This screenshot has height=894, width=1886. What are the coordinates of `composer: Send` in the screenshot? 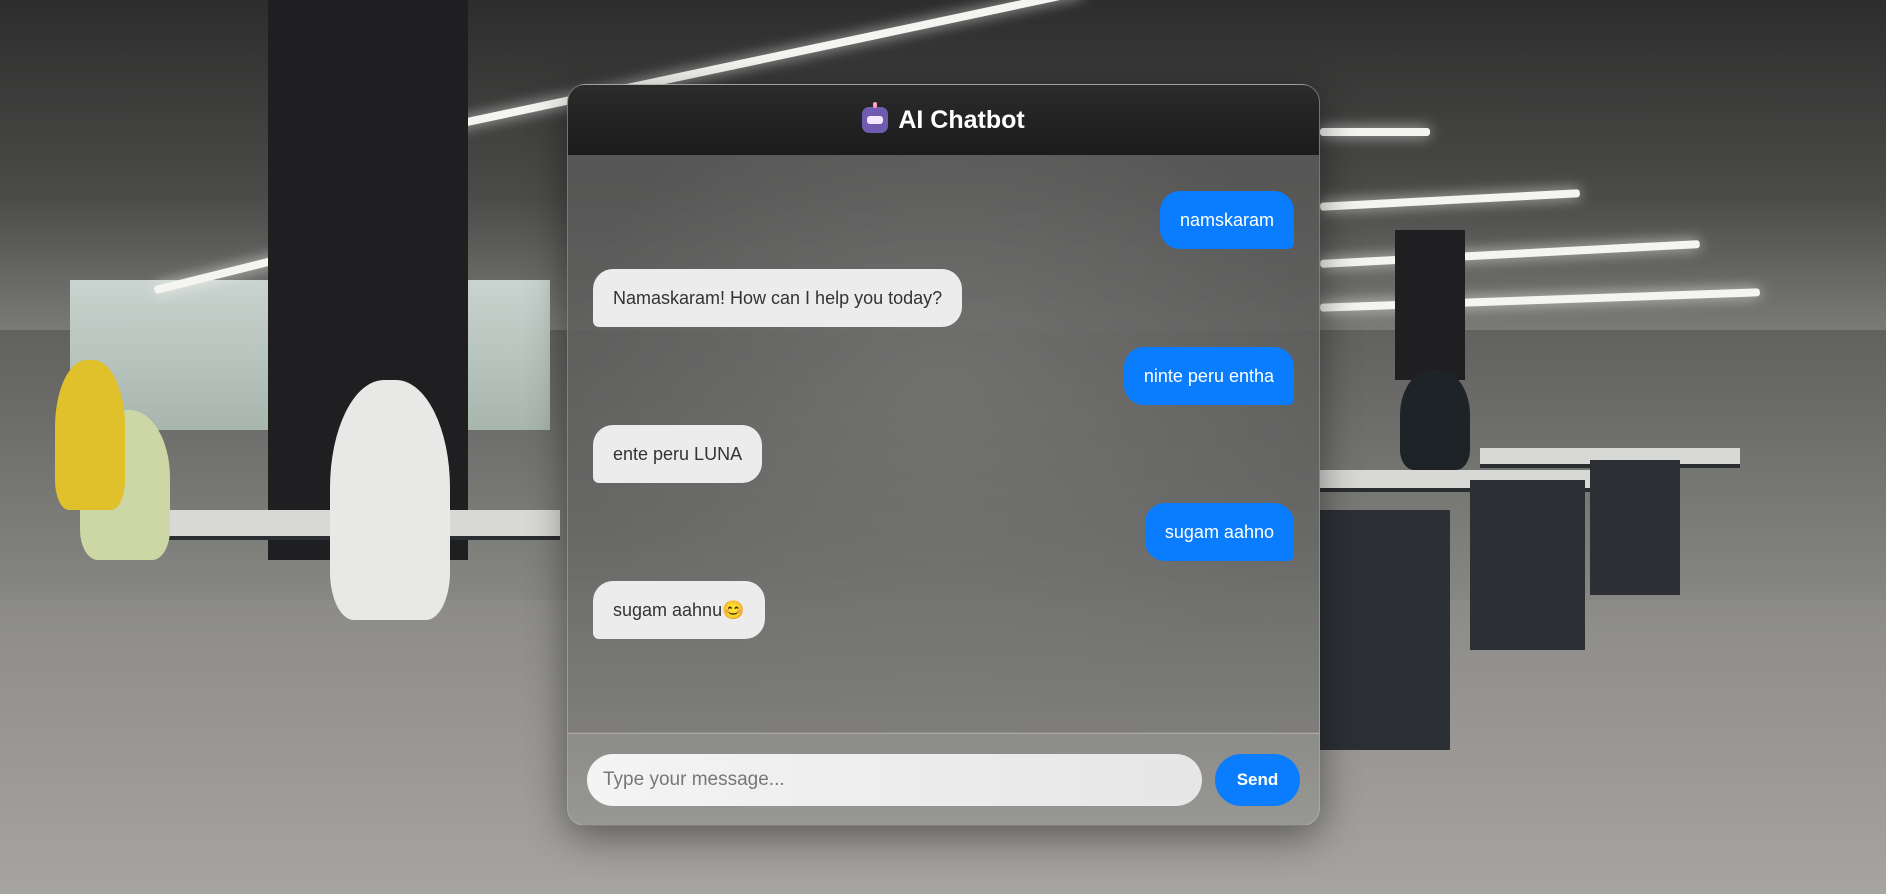 It's located at (943, 779).